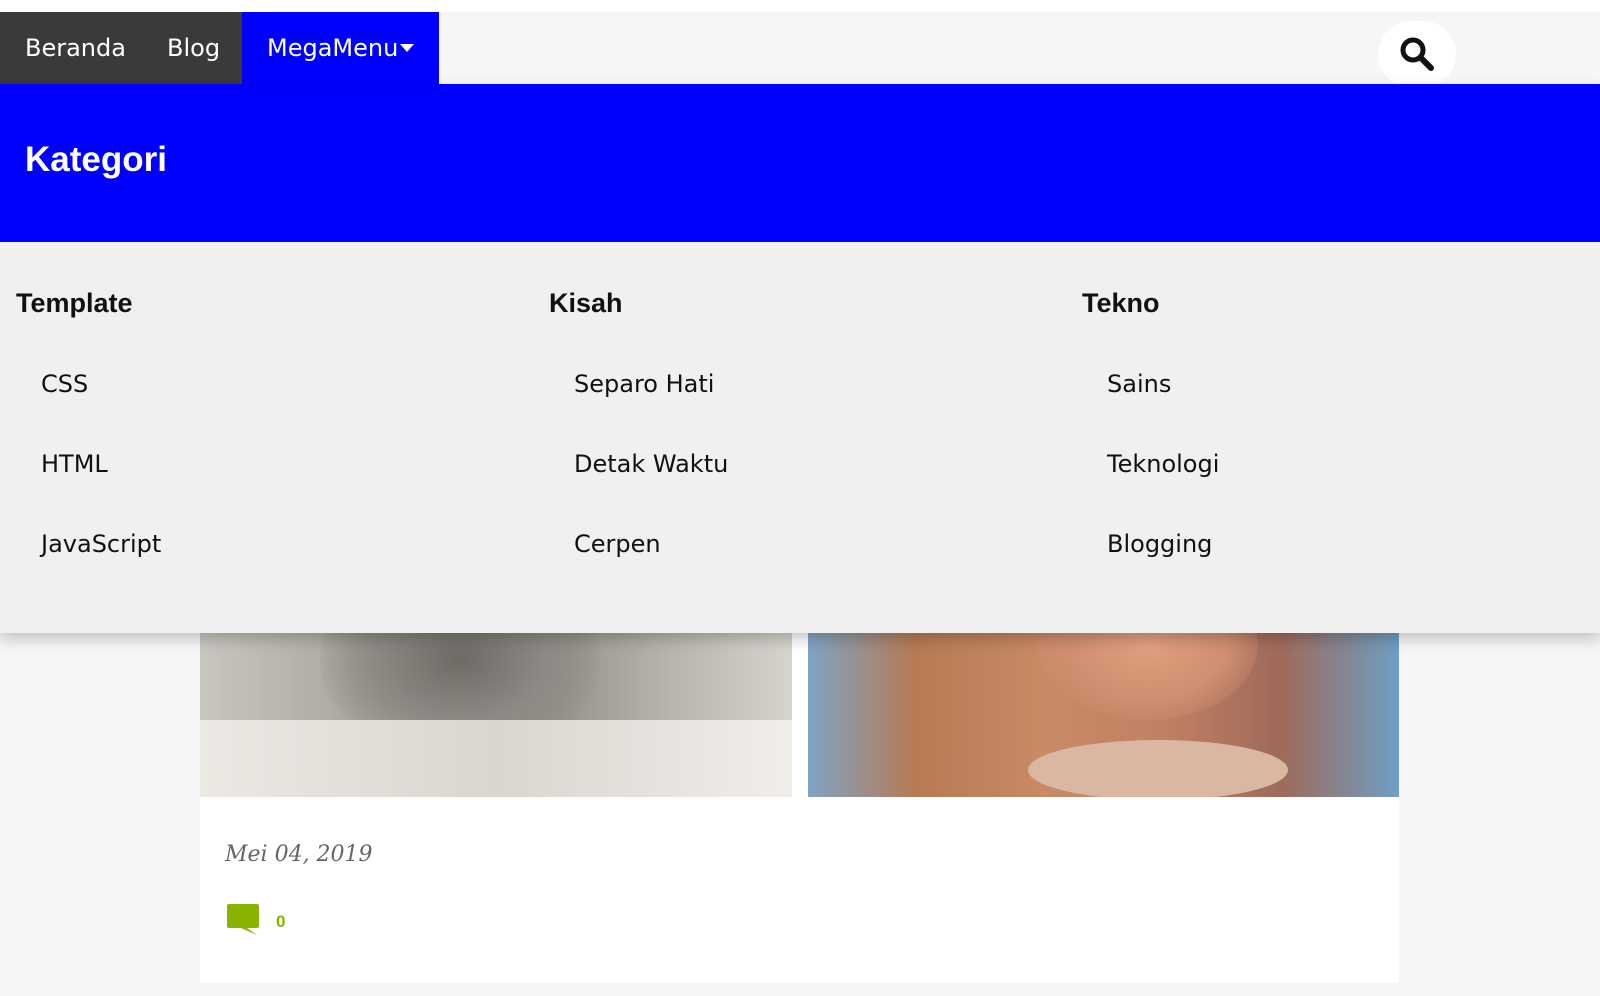 This screenshot has height=996, width=1600. Describe the element at coordinates (644, 384) in the screenshot. I see `megamenu-link-separo-hati: Separo Hati` at that location.